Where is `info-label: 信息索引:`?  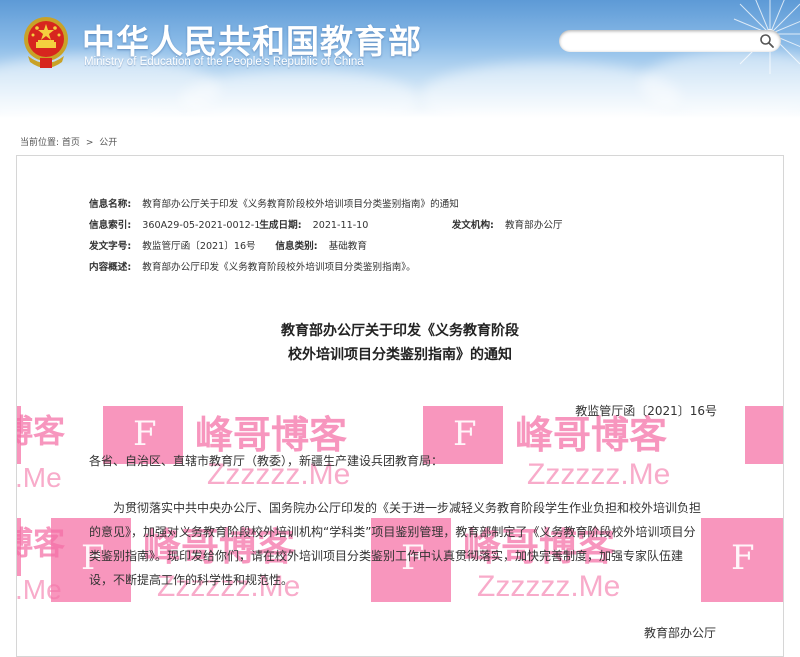 info-label: 信息索引: is located at coordinates (110, 225).